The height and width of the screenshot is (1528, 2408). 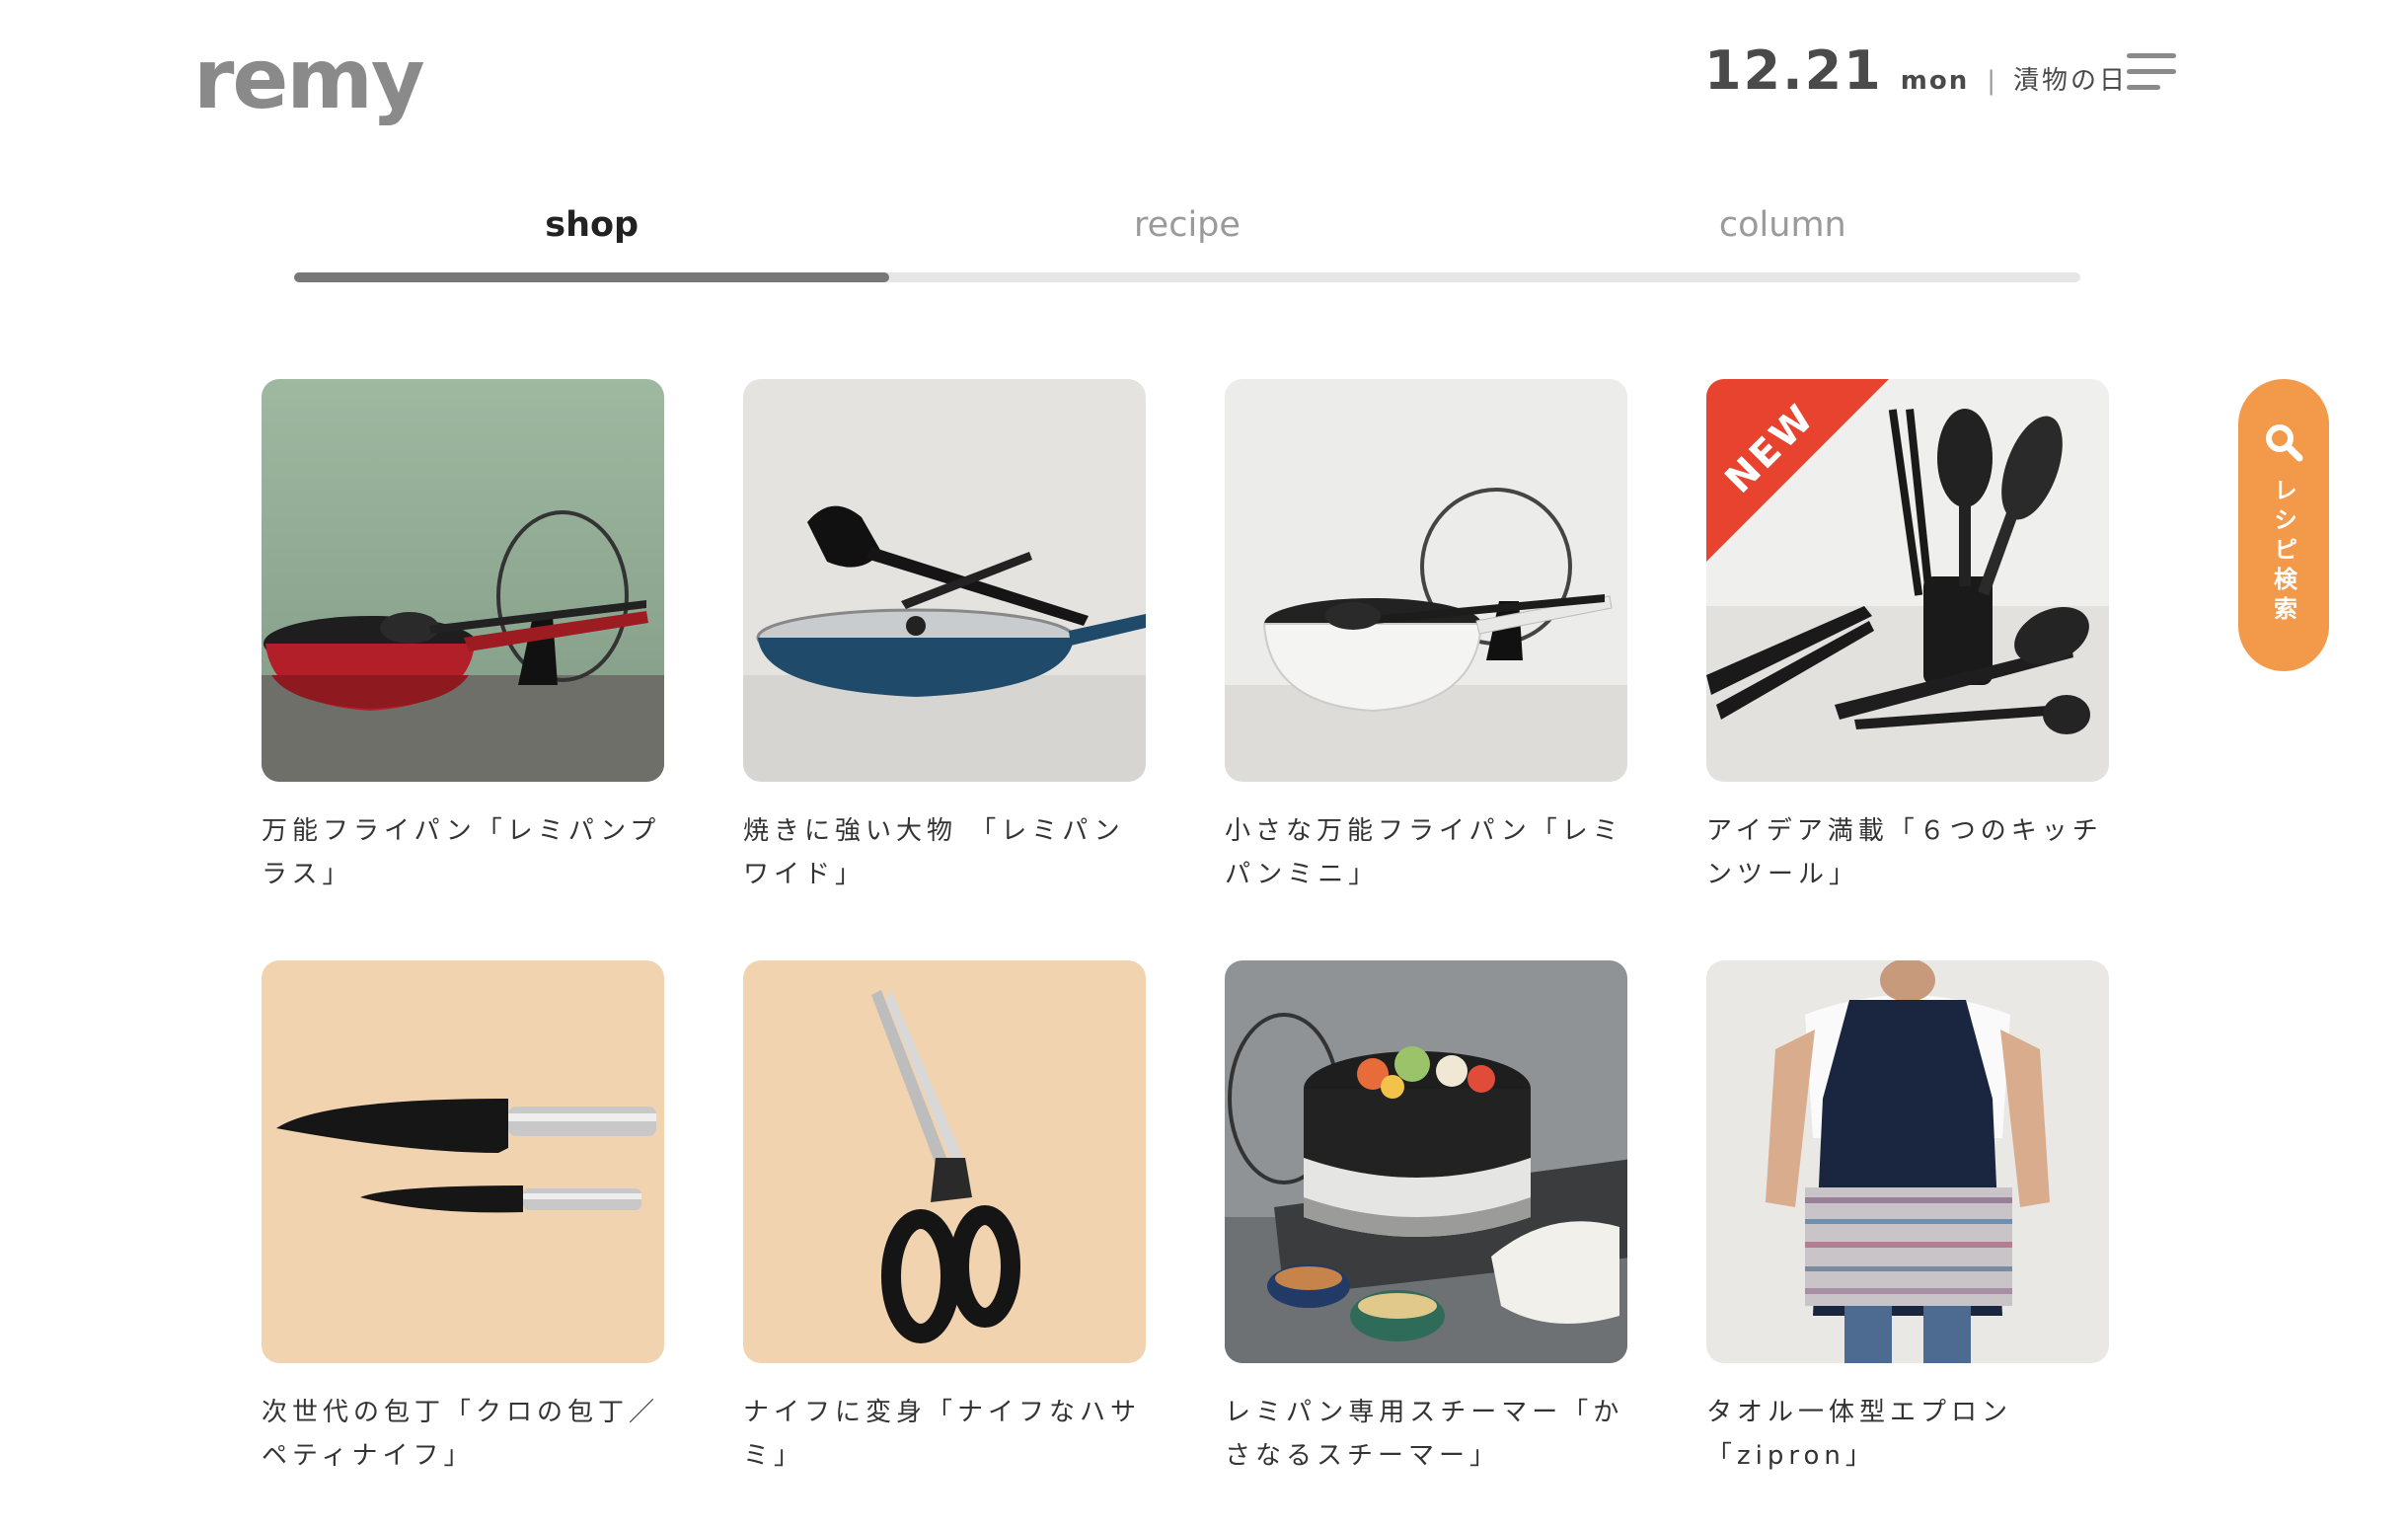 I want to click on product-card: レミパン専用スチーマー「かさなるスチーマー」, so click(x=1426, y=1244).